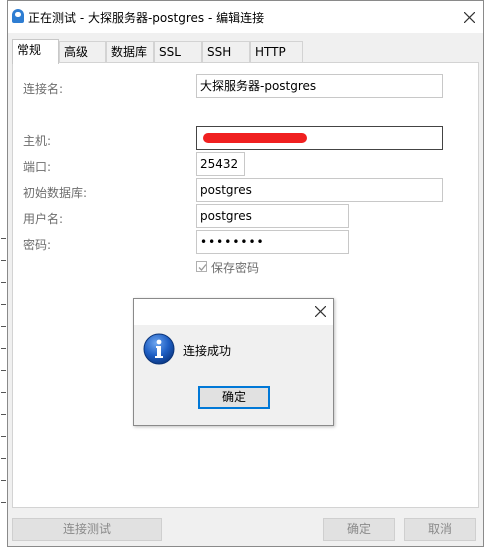  Describe the element at coordinates (82, 51) in the screenshot. I see `tab-advanced: 高级` at that location.